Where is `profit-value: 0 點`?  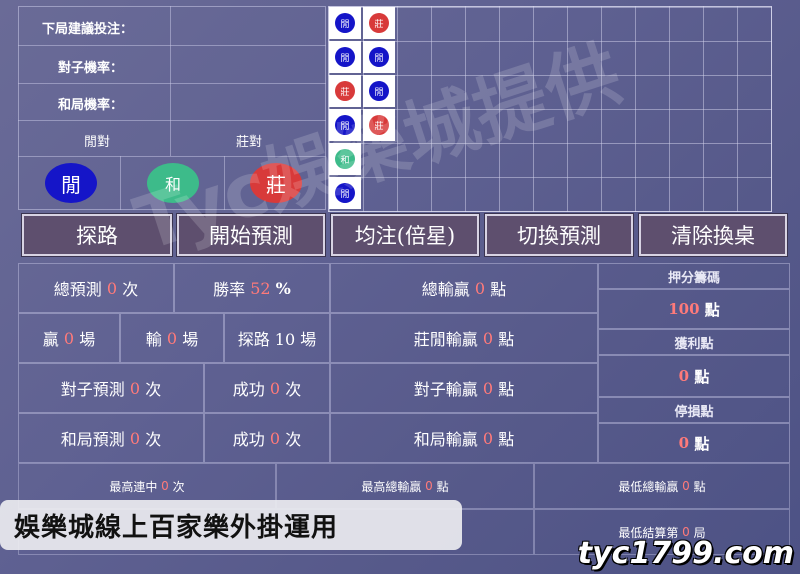
profit-value: 0 點 is located at coordinates (694, 376).